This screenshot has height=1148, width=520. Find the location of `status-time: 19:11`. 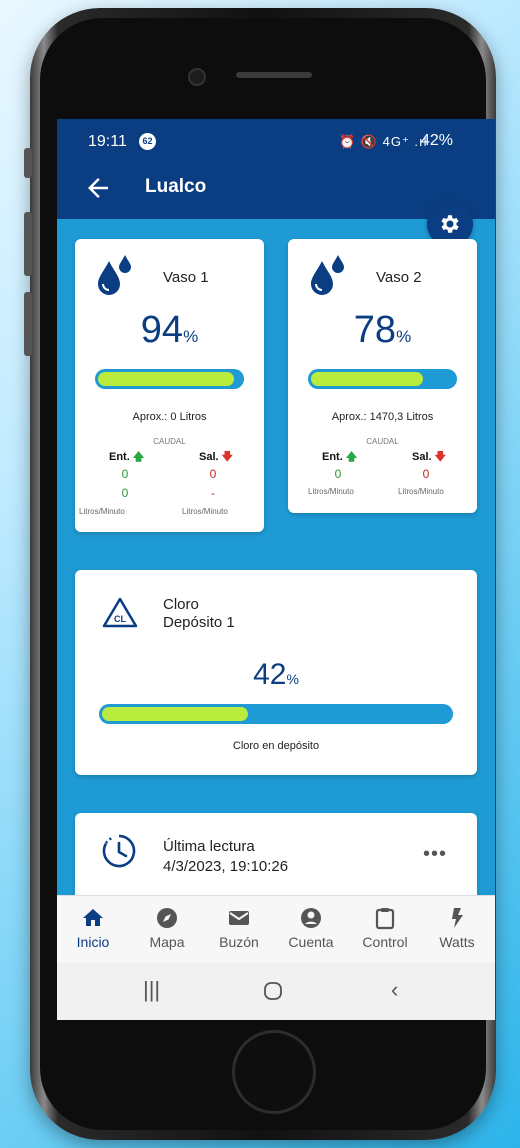

status-time: 19:11 is located at coordinates (107, 141).